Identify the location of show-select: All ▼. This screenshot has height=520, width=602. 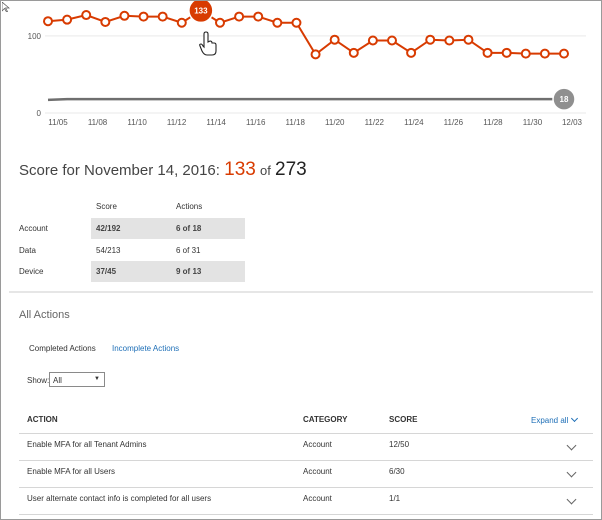
(77, 379).